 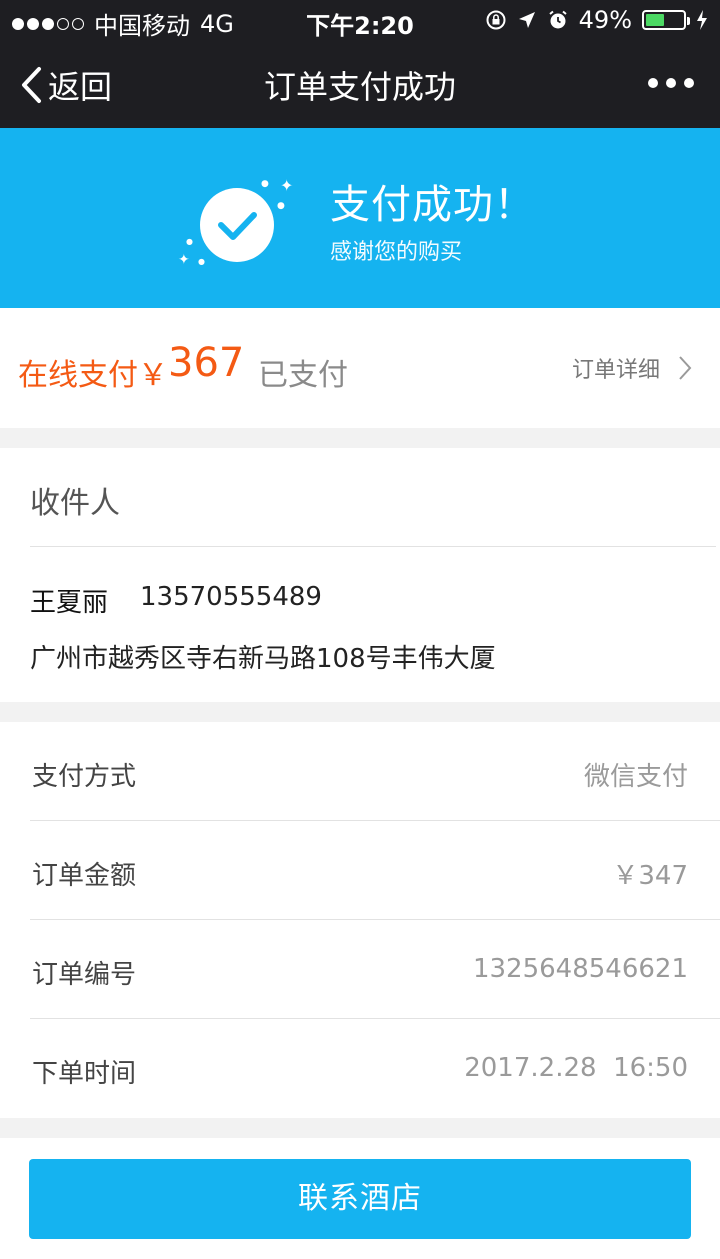 I want to click on status-right: 49%, so click(x=596, y=20).